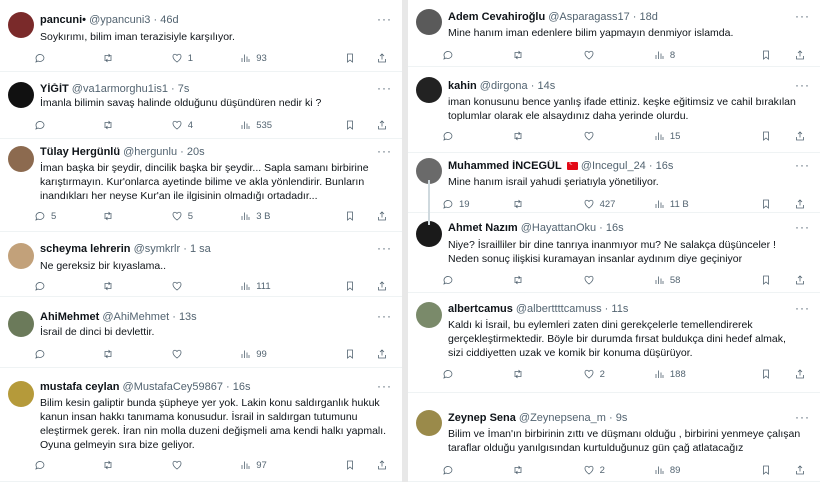 This screenshot has height=482, width=820. I want to click on like-button: 427, so click(599, 204).